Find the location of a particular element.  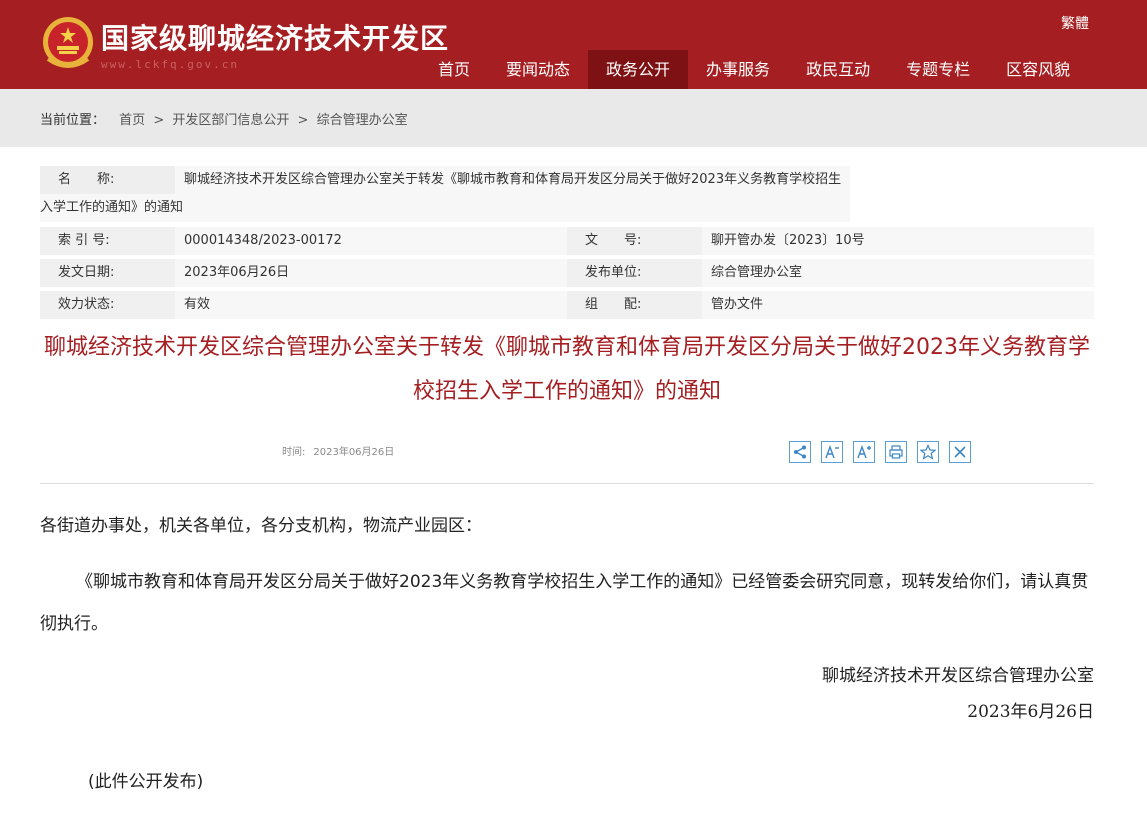

article-toolbar is located at coordinates (880, 452).